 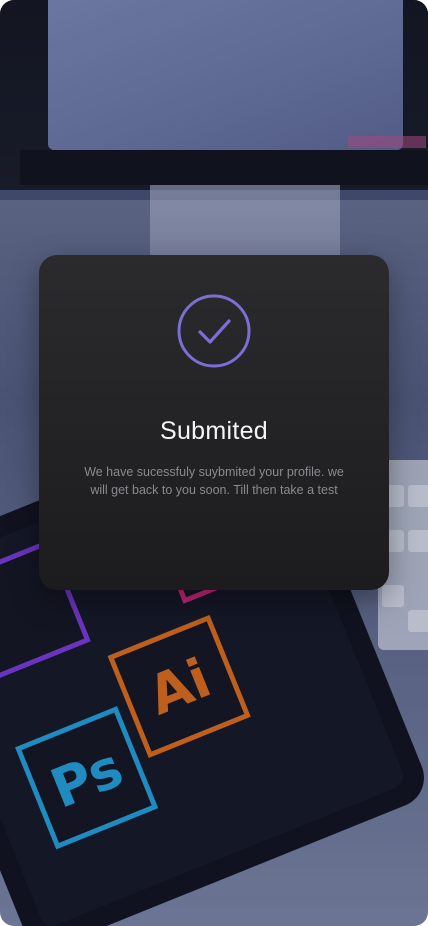 I want to click on check-circle-icon, so click(x=214, y=331).